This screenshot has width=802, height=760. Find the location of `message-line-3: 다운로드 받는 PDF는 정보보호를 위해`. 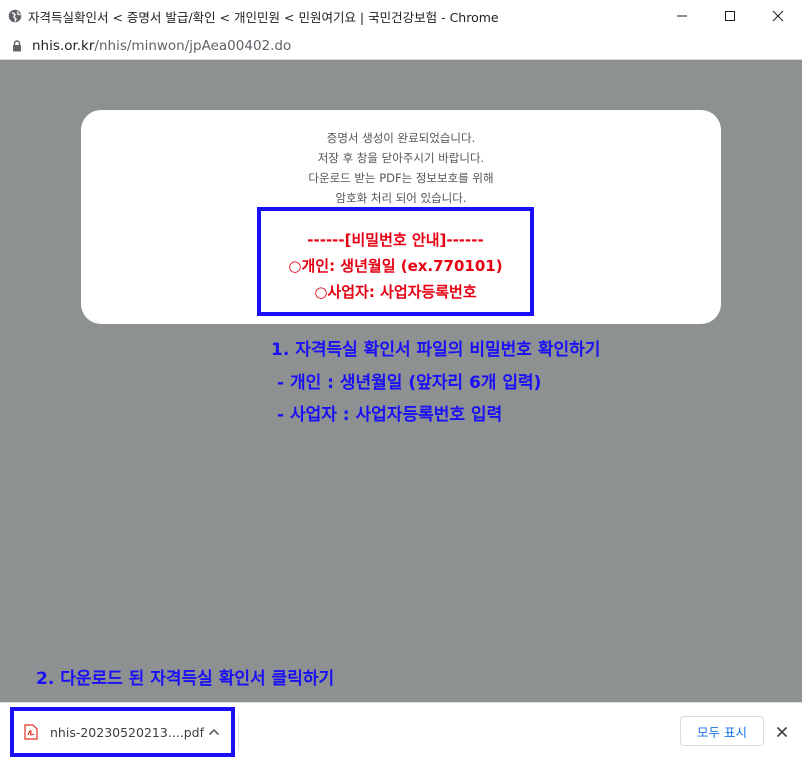

message-line-3: 다운로드 받는 PDF는 정보보호를 위해 is located at coordinates (401, 178).